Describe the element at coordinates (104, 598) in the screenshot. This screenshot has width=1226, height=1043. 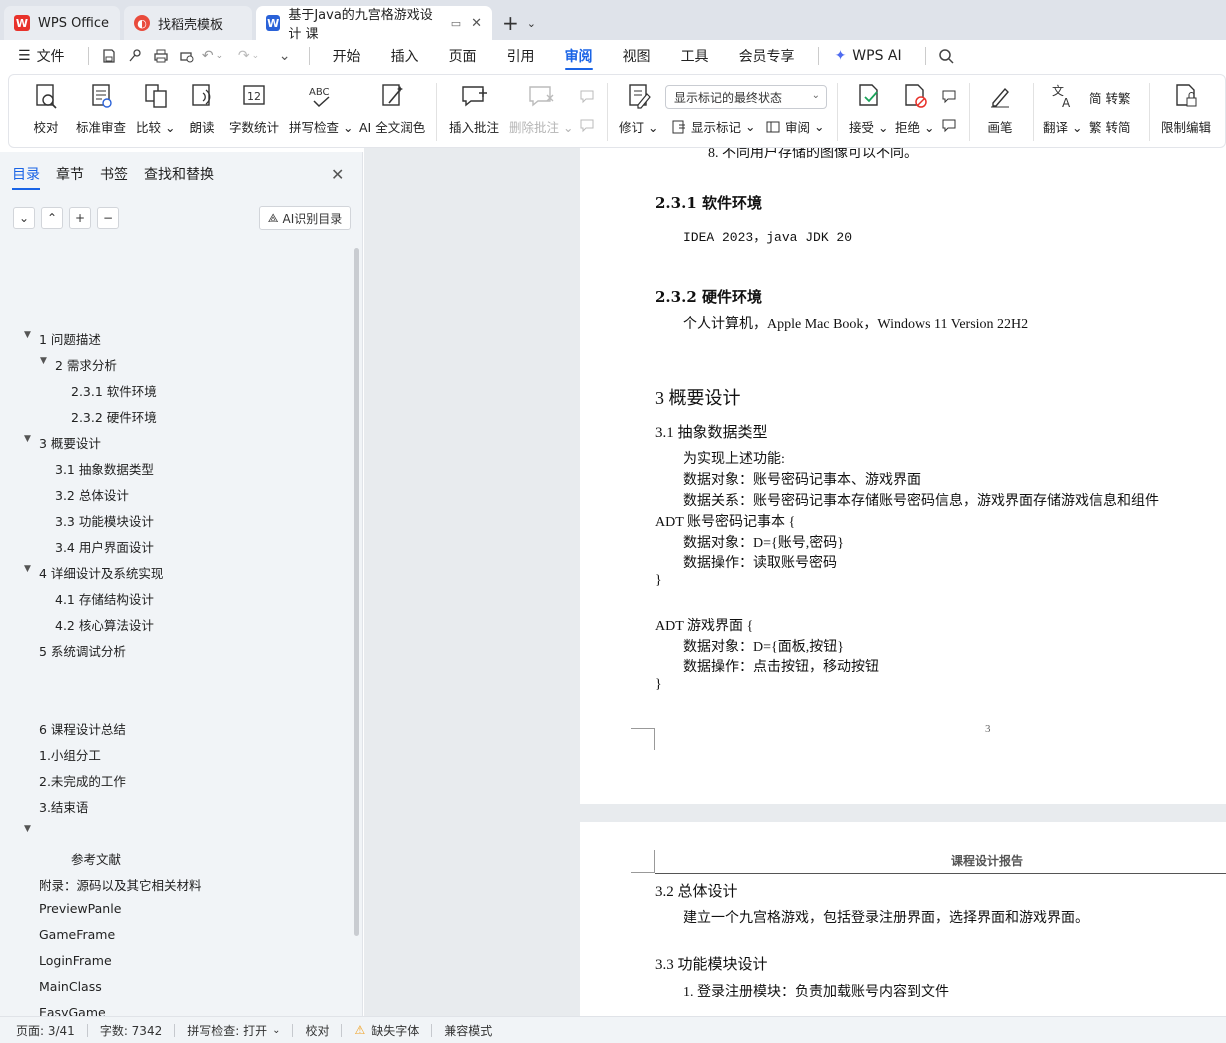
I see `toc-item: 4.1 存储结构设计` at that location.